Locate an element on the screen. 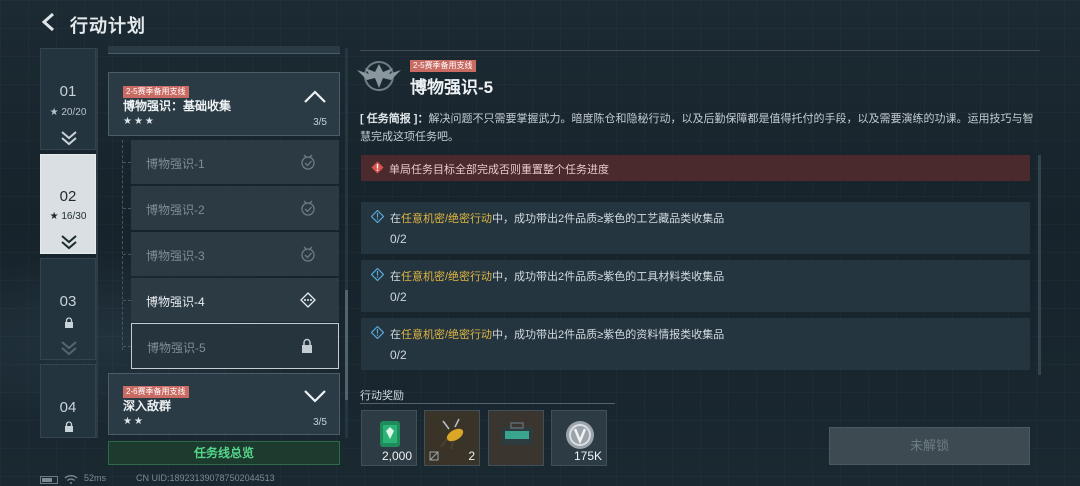 The height and width of the screenshot is (486, 1080). chapter-01: 01 ★ 20/20 is located at coordinates (68, 99).